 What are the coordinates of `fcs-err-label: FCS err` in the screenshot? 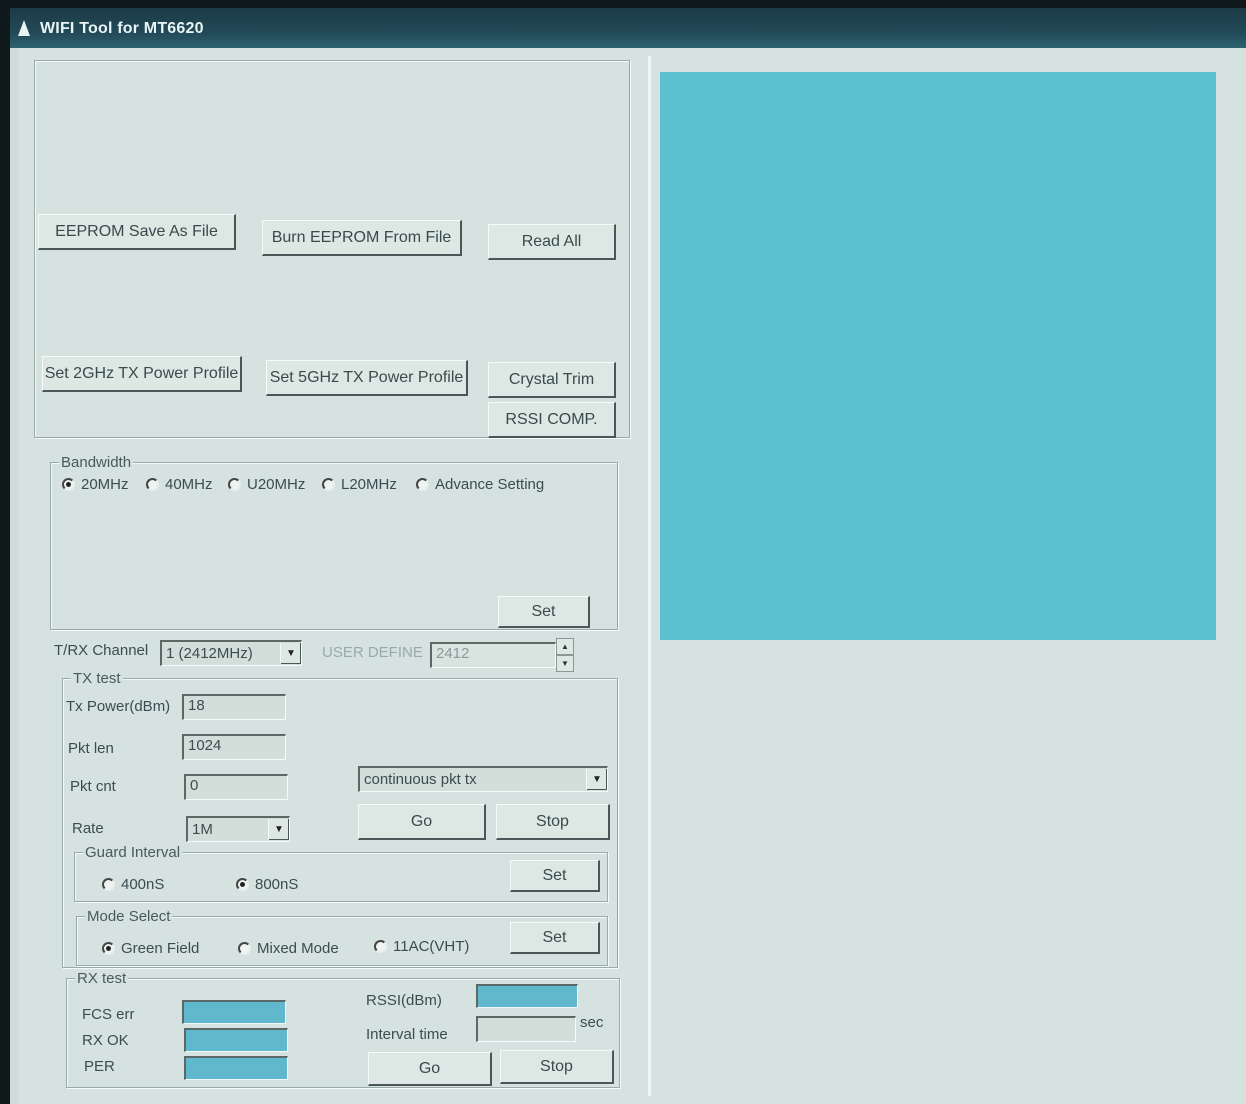 It's located at (108, 1014).